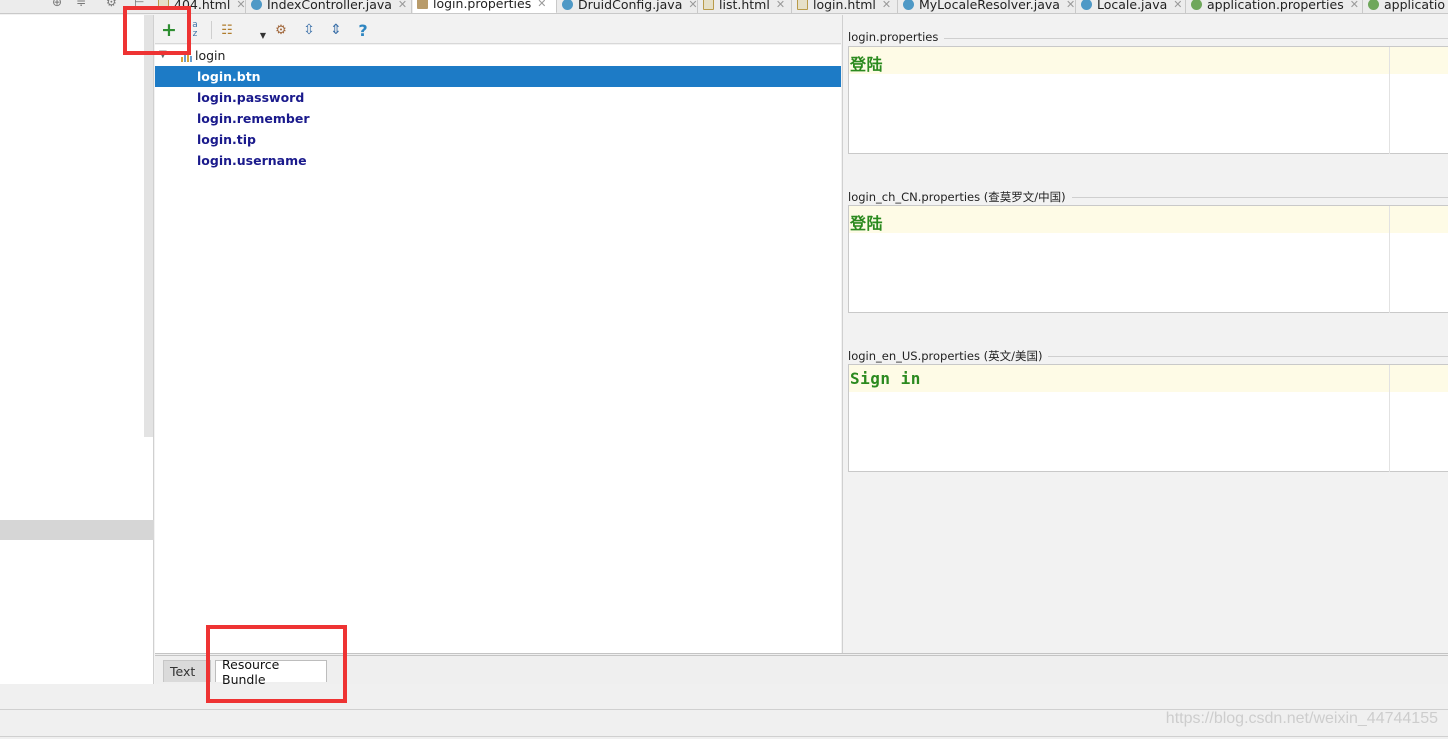  I want to click on tab-application-overflow: applicatio, so click(1406, 6).